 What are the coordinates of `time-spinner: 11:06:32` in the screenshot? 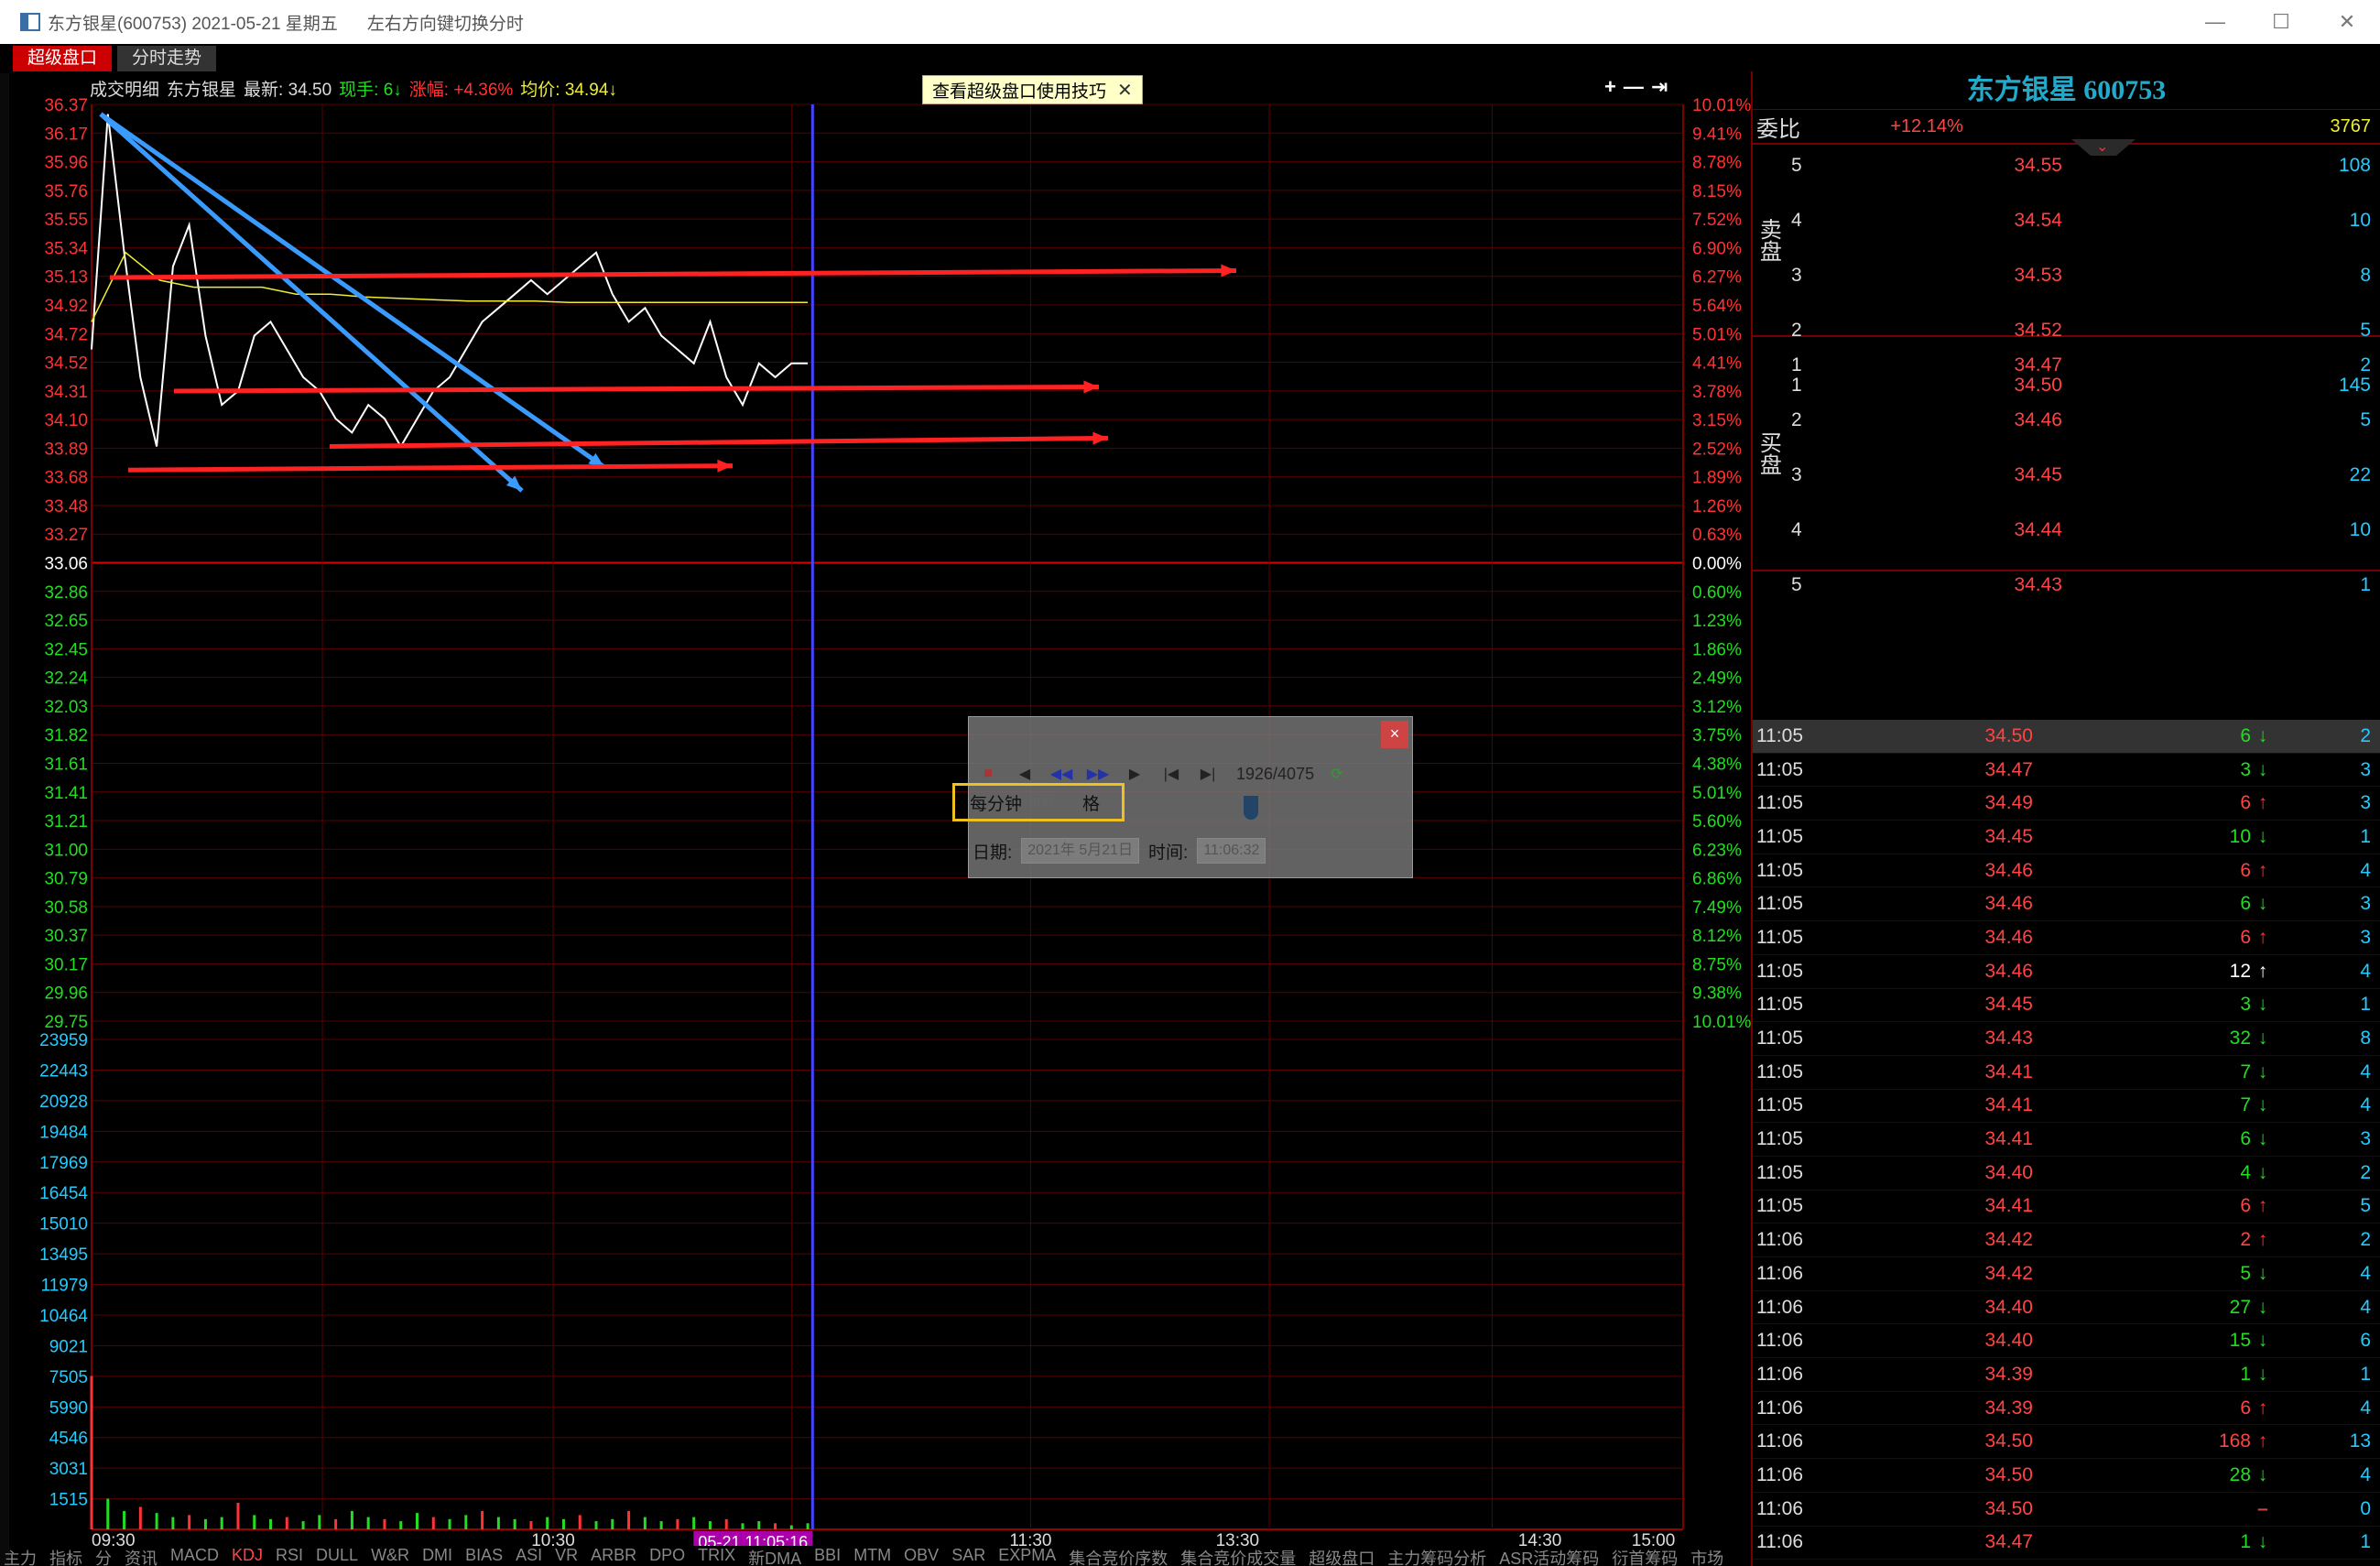 It's located at (1231, 851).